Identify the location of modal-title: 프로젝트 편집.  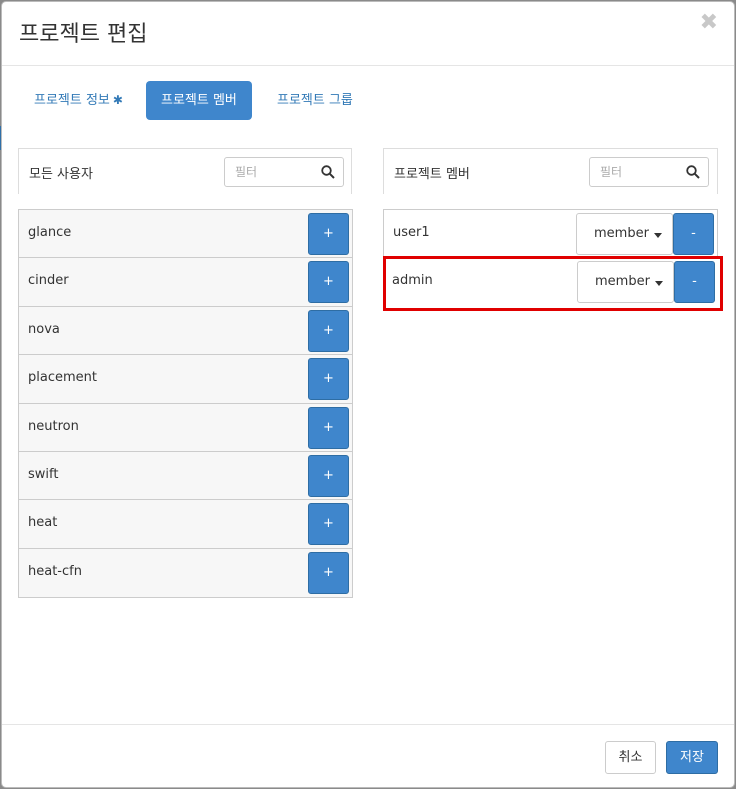
(83, 34).